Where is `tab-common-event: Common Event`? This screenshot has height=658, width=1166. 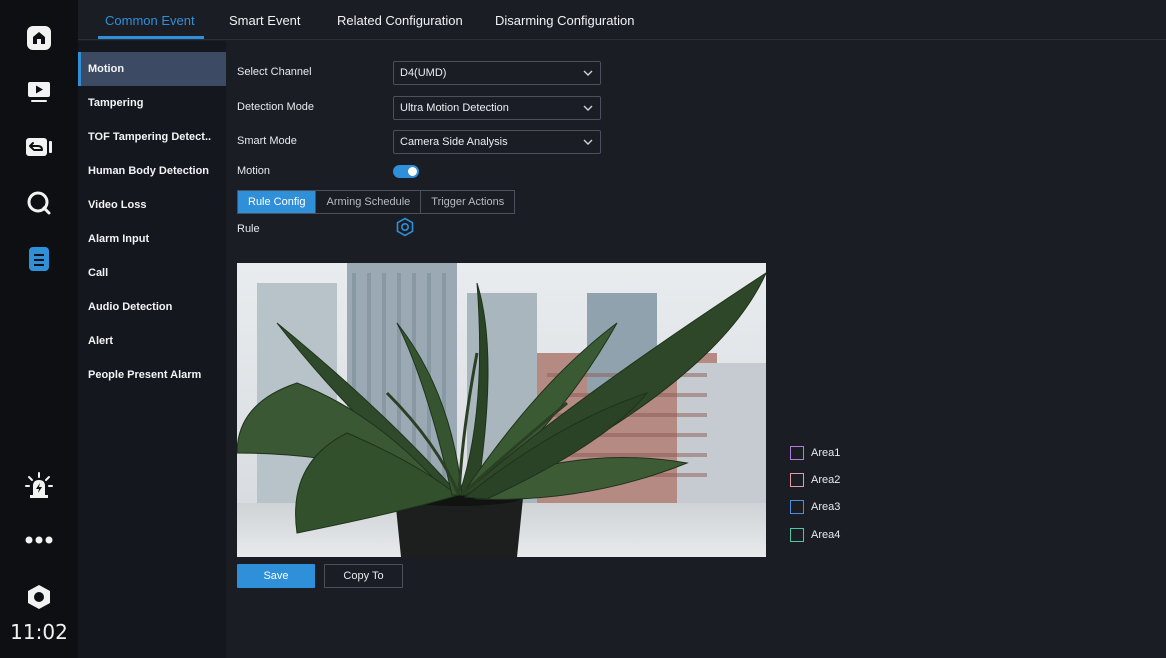
tab-common-event: Common Event is located at coordinates (150, 20).